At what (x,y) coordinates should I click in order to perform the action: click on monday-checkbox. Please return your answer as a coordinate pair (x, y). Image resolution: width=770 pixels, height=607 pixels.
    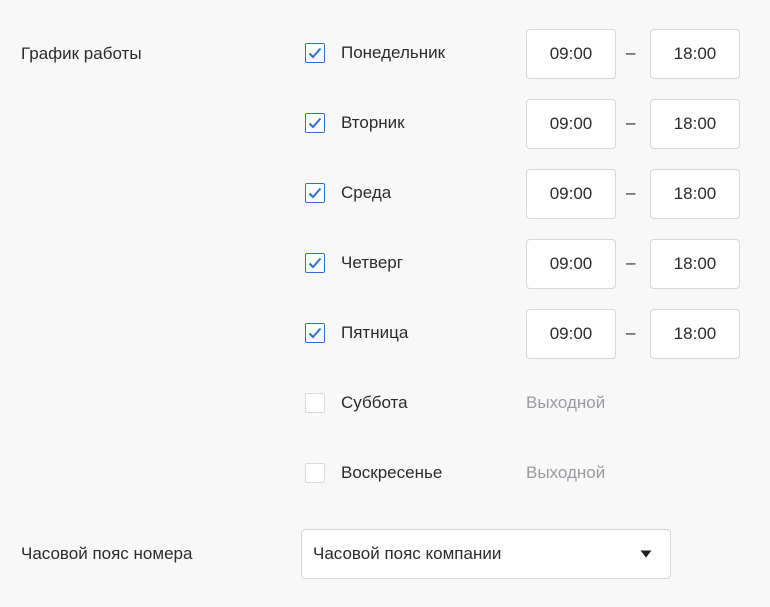
    Looking at the image, I should click on (315, 53).